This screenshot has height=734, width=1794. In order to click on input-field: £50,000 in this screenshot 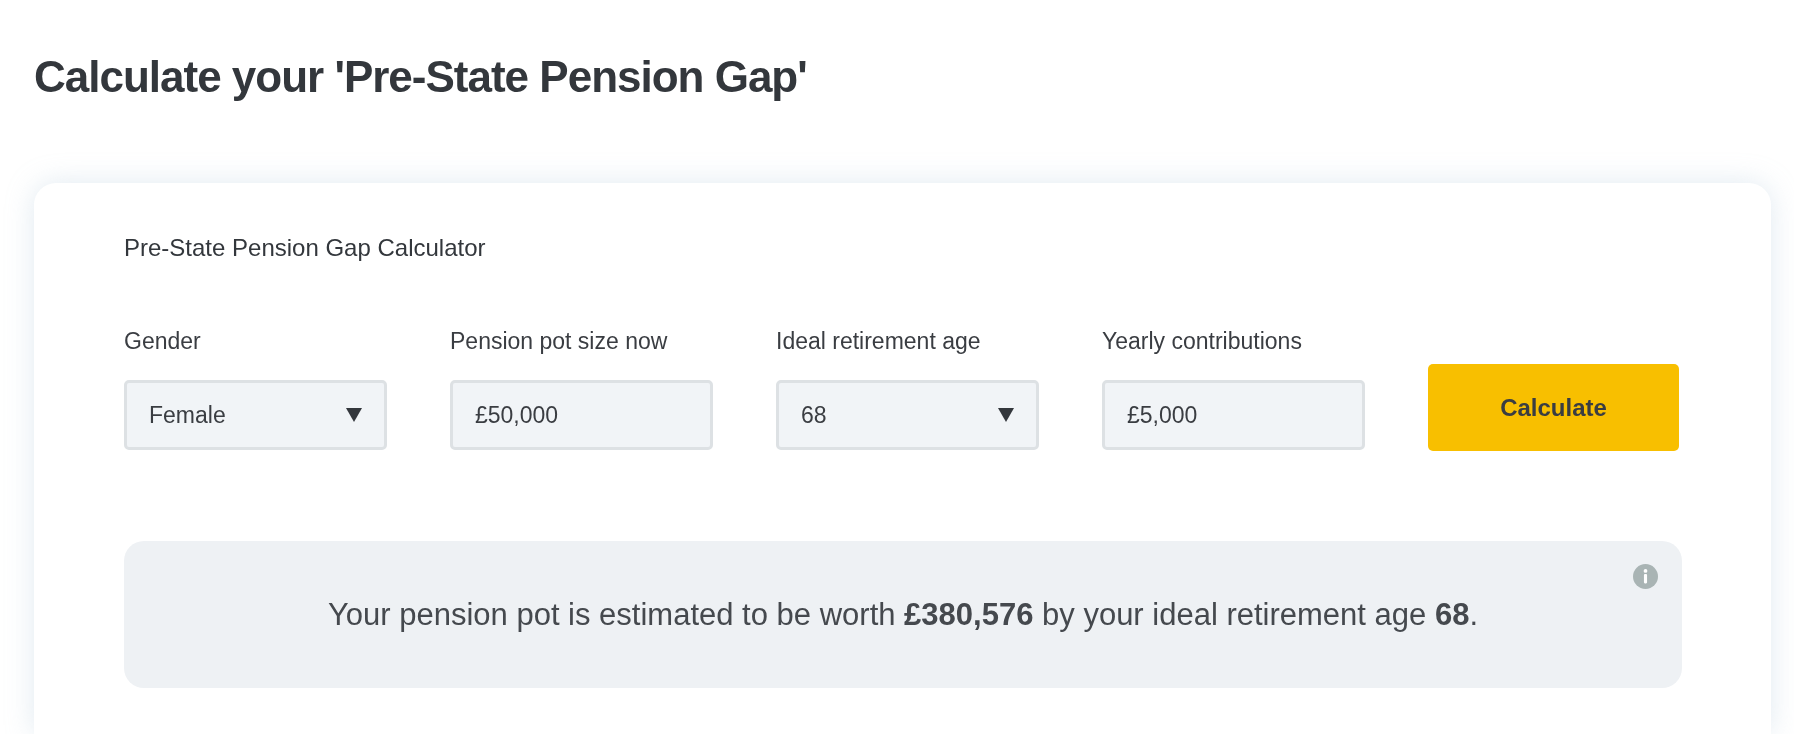, I will do `click(581, 415)`.